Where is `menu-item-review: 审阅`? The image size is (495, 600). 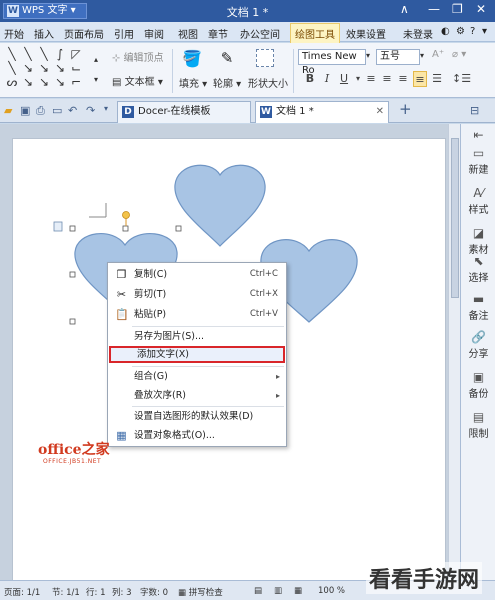
menu-item-review: 审阅 is located at coordinates (154, 33).